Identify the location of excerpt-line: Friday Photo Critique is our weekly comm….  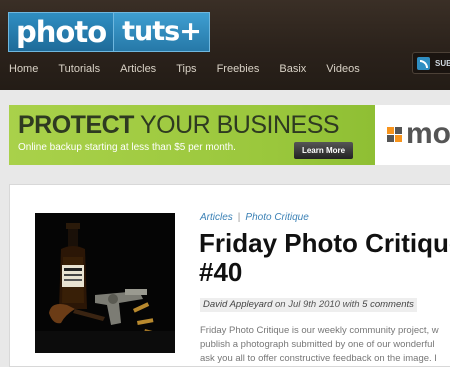
(319, 330).